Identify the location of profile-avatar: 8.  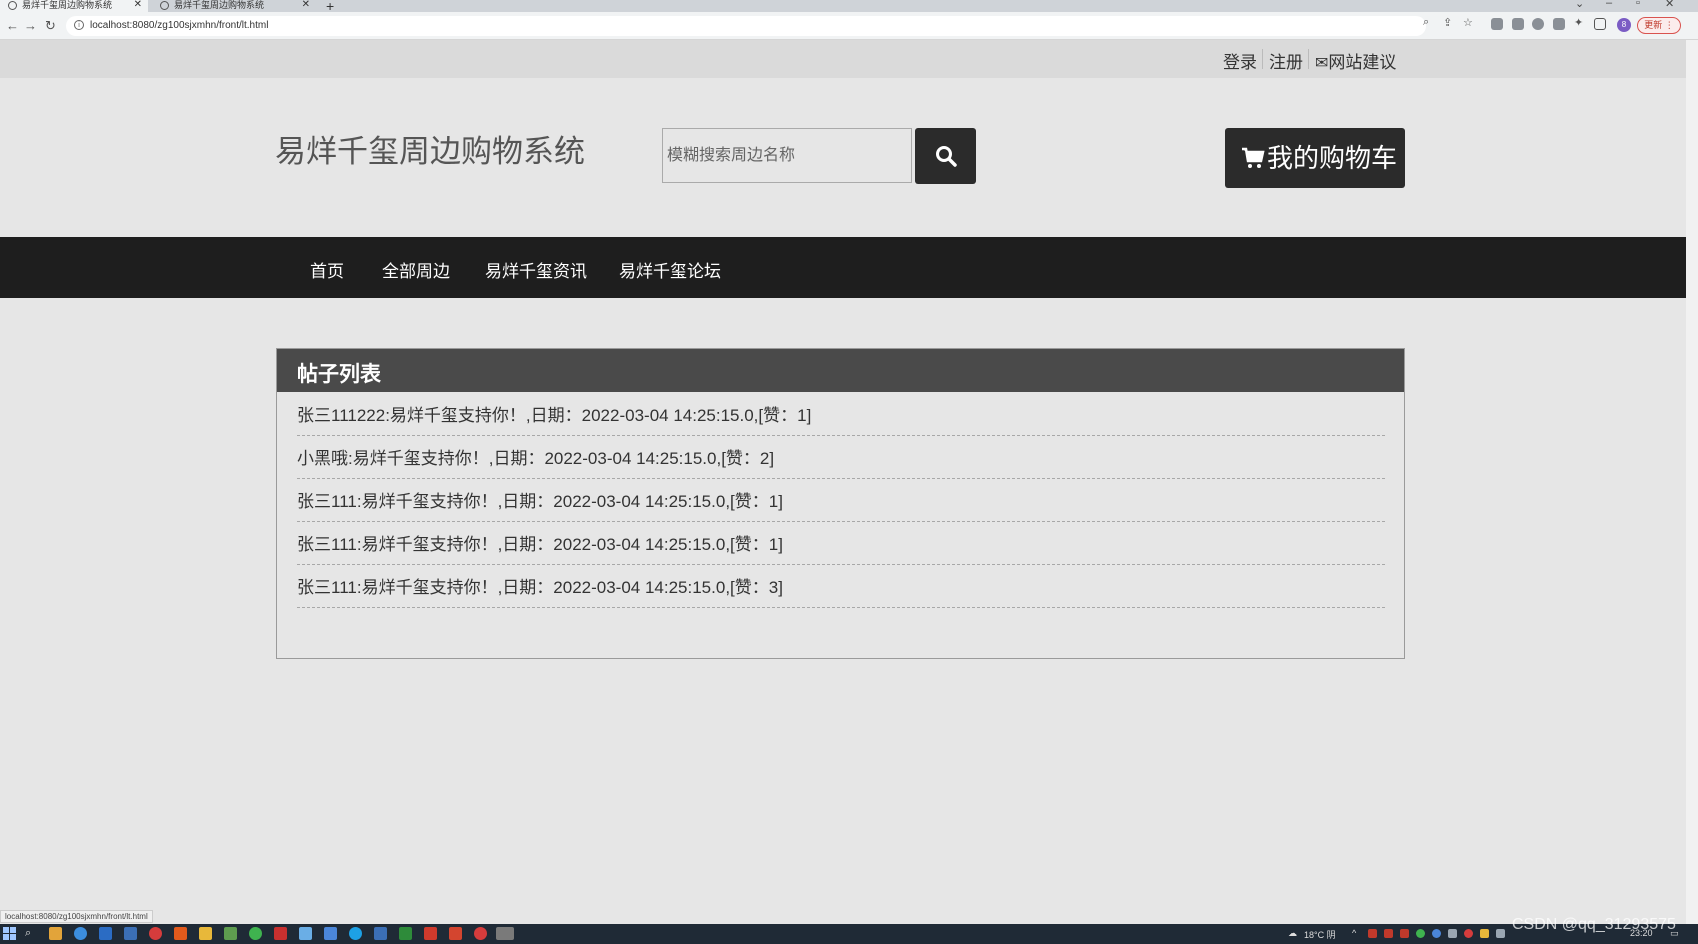
(1624, 25).